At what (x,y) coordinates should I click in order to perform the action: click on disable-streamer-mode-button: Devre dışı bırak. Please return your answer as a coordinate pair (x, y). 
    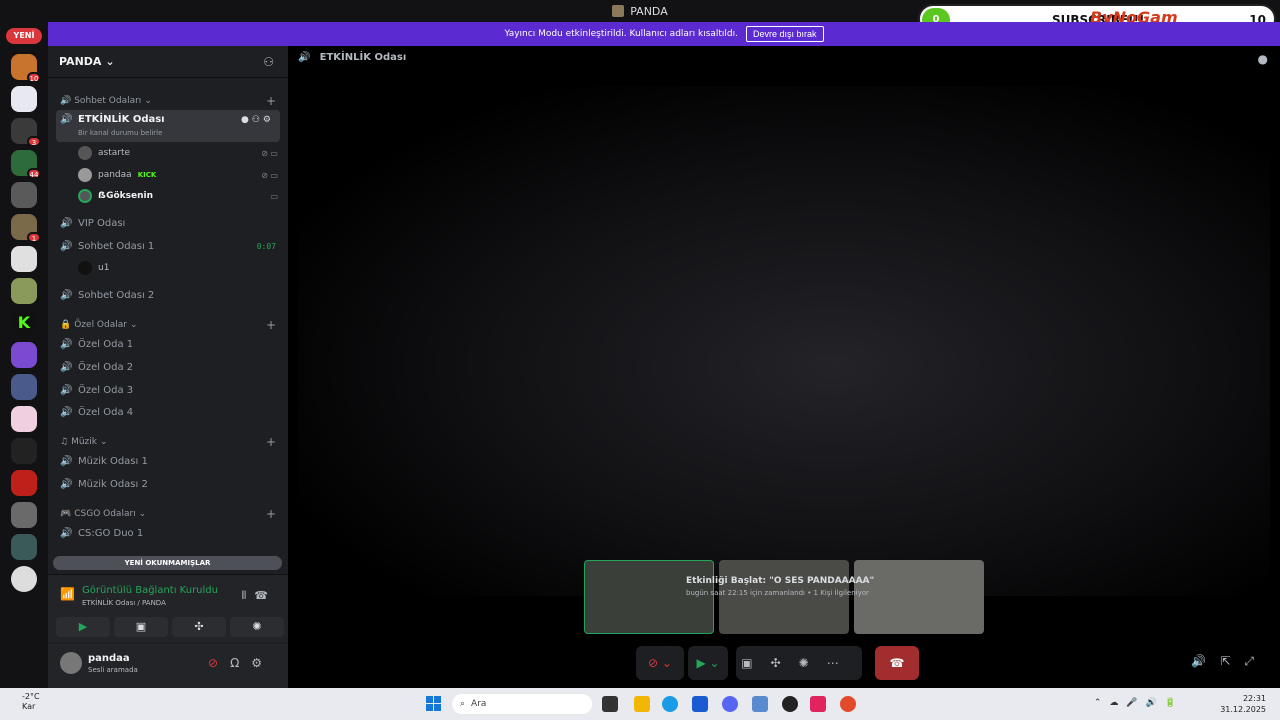
    Looking at the image, I should click on (785, 34).